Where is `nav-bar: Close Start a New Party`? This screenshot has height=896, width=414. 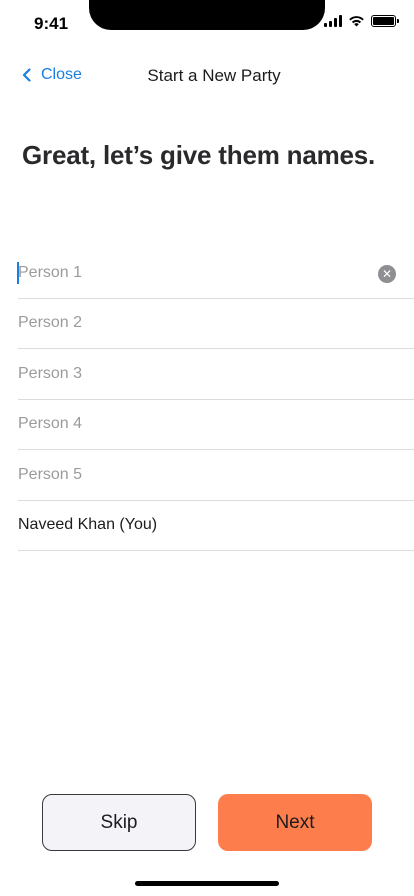
nav-bar: Close Start a New Party is located at coordinates (207, 77).